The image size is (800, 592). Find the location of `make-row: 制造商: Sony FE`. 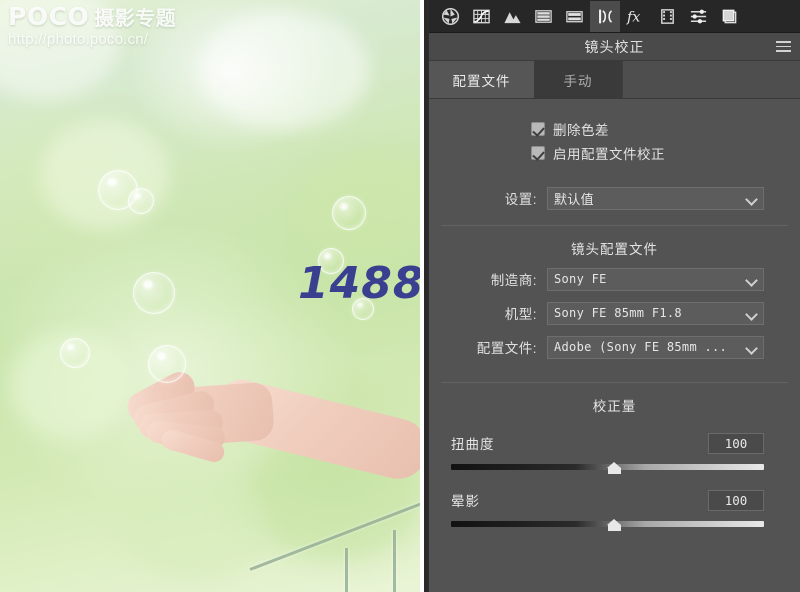

make-row: 制造商: Sony FE is located at coordinates (614, 279).